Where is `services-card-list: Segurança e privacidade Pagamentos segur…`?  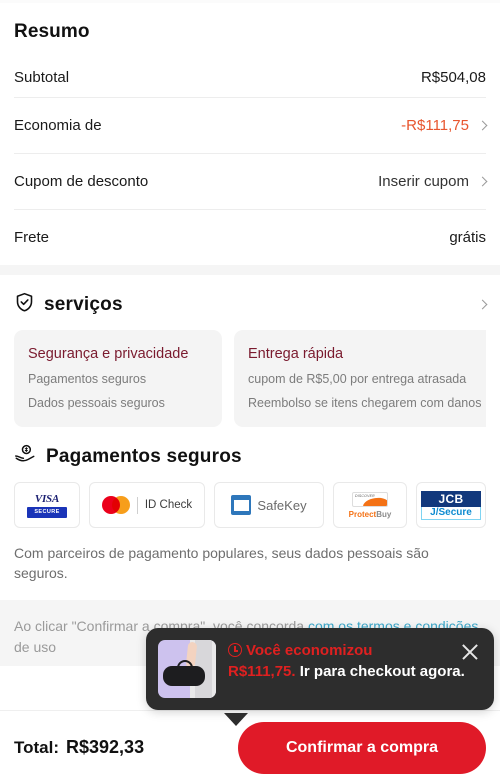
services-card-list: Segurança e privacidade Pagamentos segur… is located at coordinates (250, 378).